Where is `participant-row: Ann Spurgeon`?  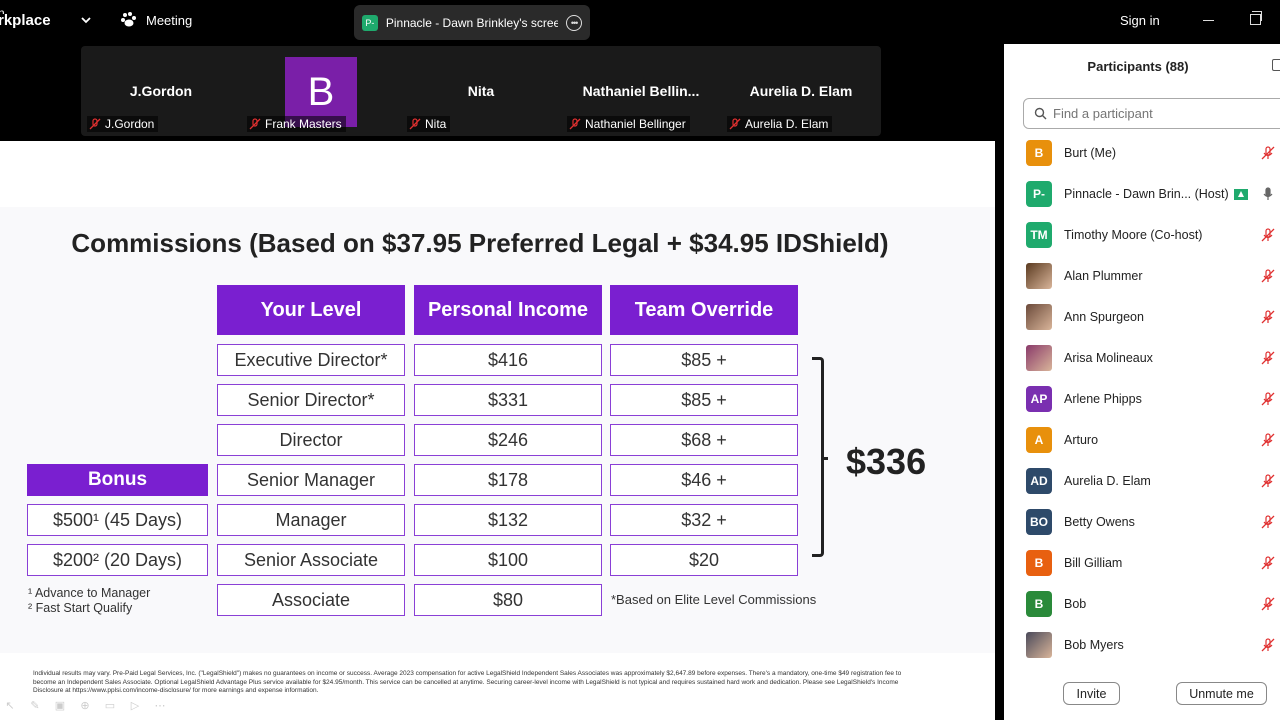 participant-row: Ann Spurgeon is located at coordinates (1142, 316).